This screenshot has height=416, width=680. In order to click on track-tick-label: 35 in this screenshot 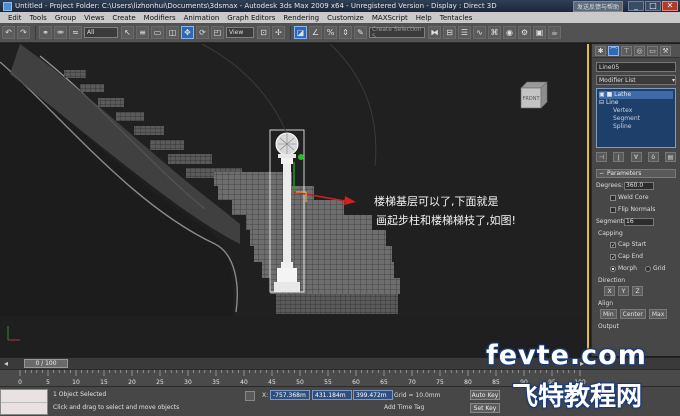, I will do `click(216, 382)`.